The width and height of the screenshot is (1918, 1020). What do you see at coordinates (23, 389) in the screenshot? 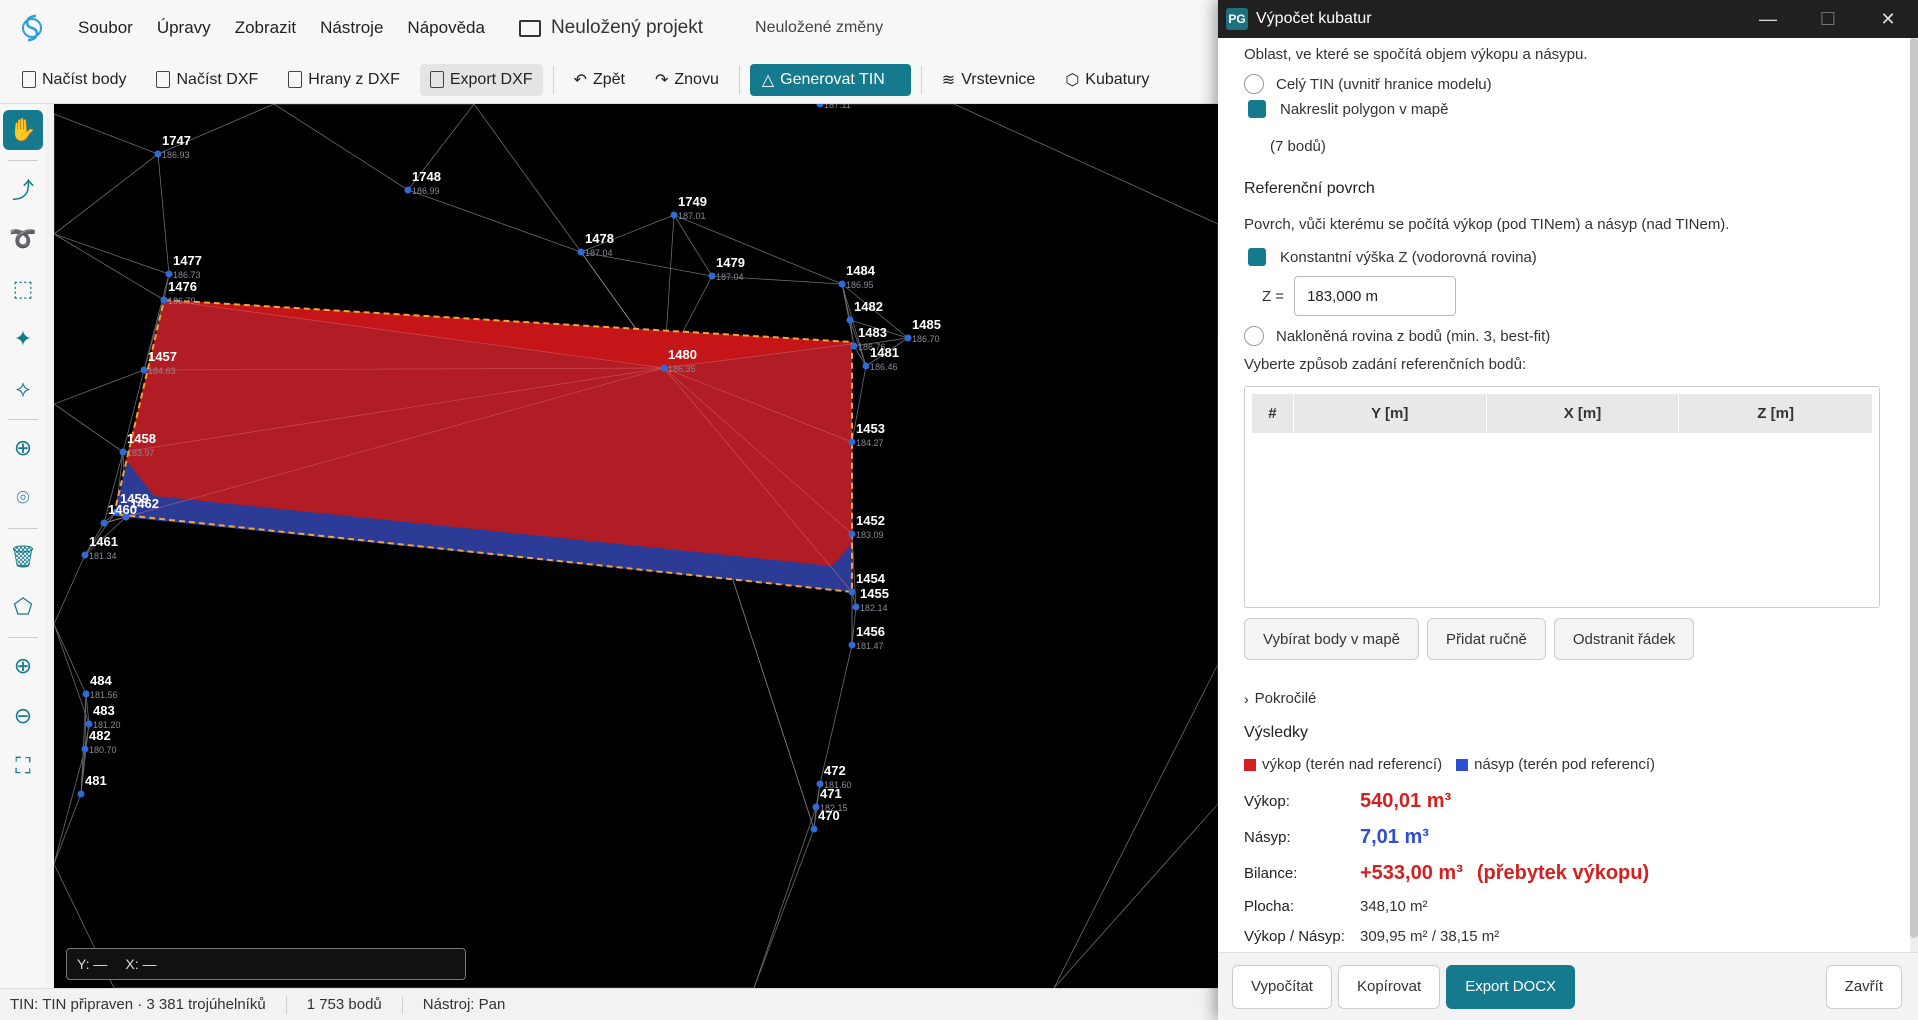
I see `edge-connect-icon: ⟡` at bounding box center [23, 389].